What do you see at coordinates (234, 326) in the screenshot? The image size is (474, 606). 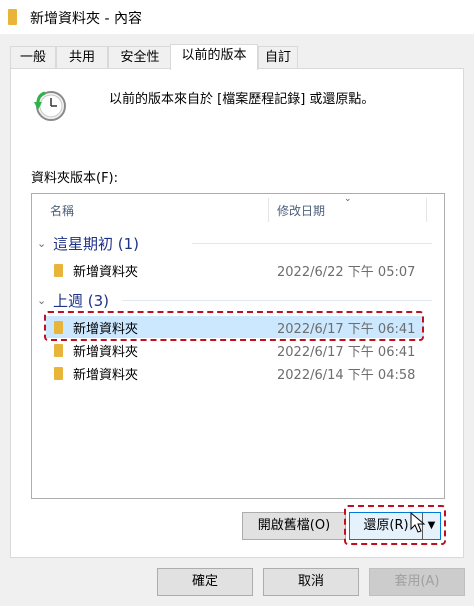 I see `selection-highlight-marker` at bounding box center [234, 326].